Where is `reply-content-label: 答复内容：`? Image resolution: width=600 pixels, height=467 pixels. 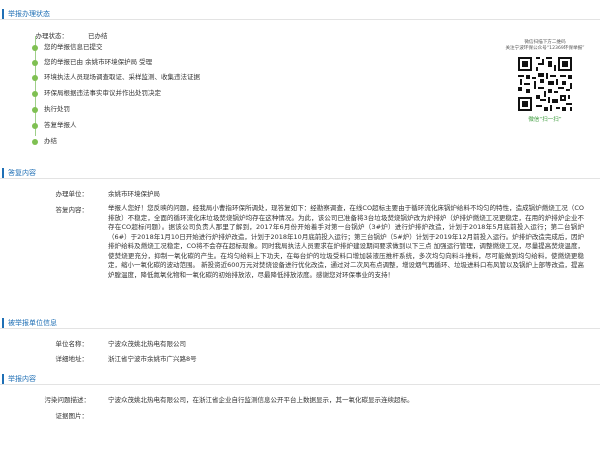
reply-content-label: 答复内容： is located at coordinates (72, 210).